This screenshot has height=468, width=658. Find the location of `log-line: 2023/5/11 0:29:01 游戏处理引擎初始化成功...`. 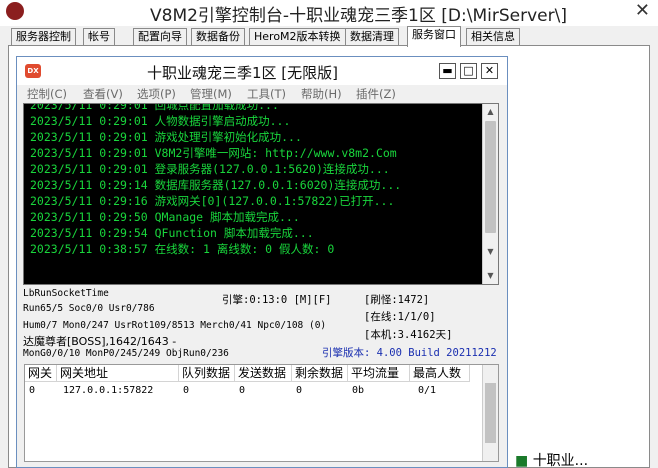

log-line: 2023/5/11 0:29:01 游戏处理引擎初始化成功... is located at coordinates (166, 137).